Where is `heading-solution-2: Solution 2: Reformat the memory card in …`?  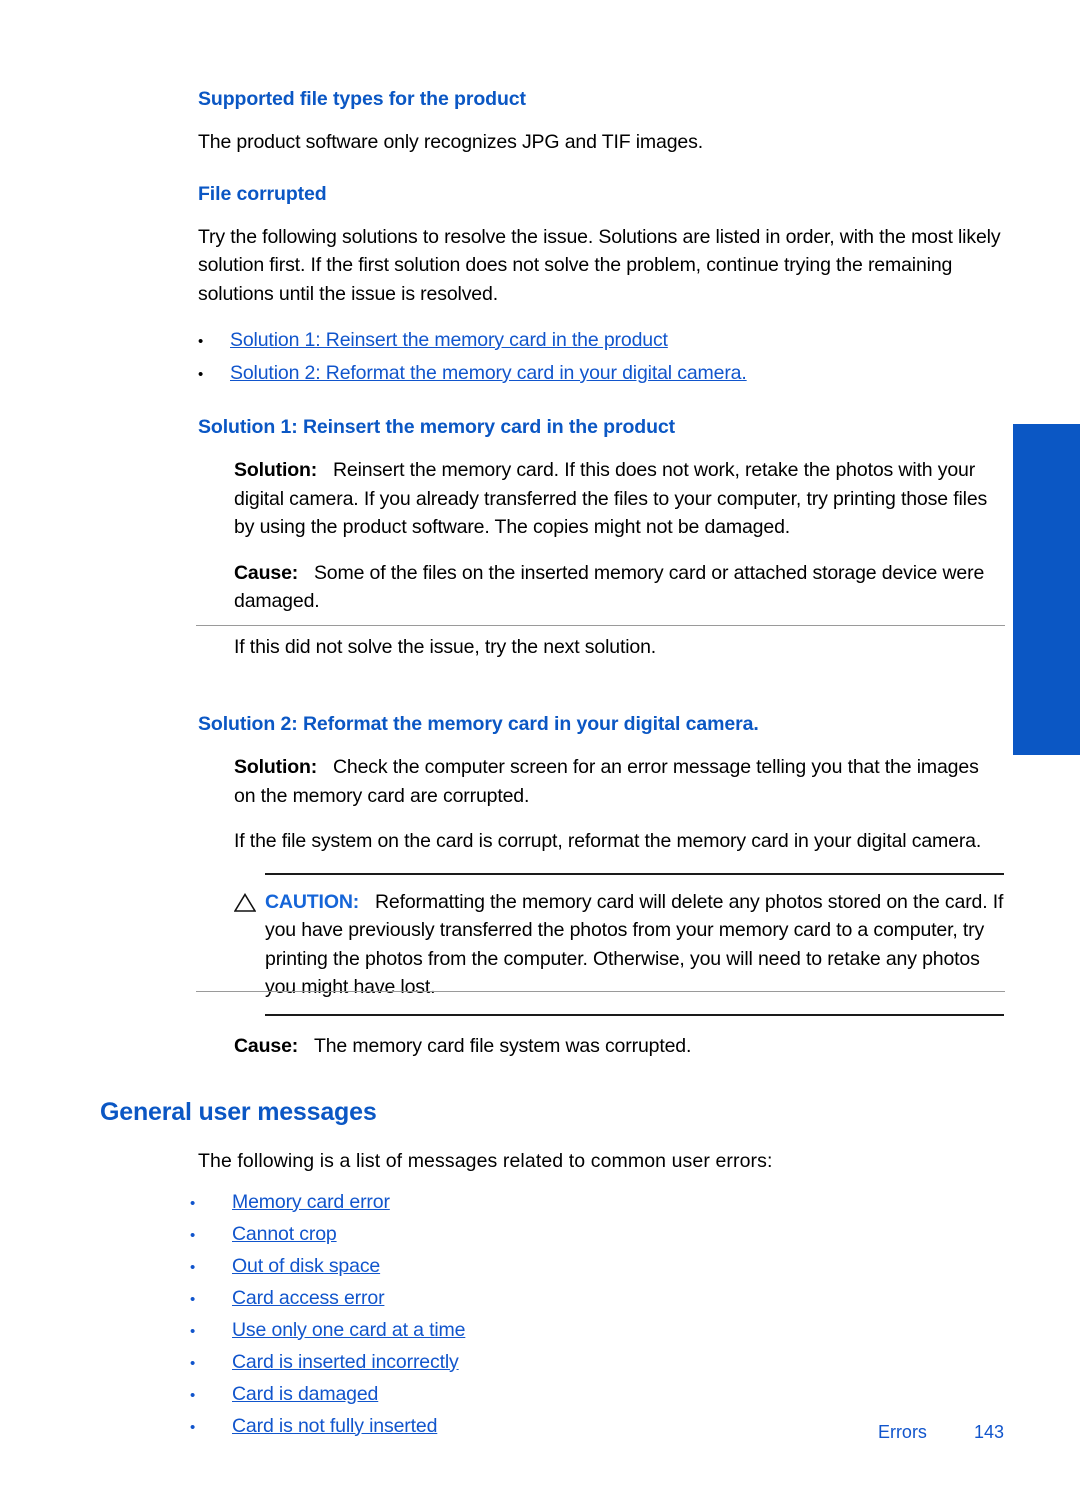 heading-solution-2: Solution 2: Reformat the memory card in … is located at coordinates (478, 724).